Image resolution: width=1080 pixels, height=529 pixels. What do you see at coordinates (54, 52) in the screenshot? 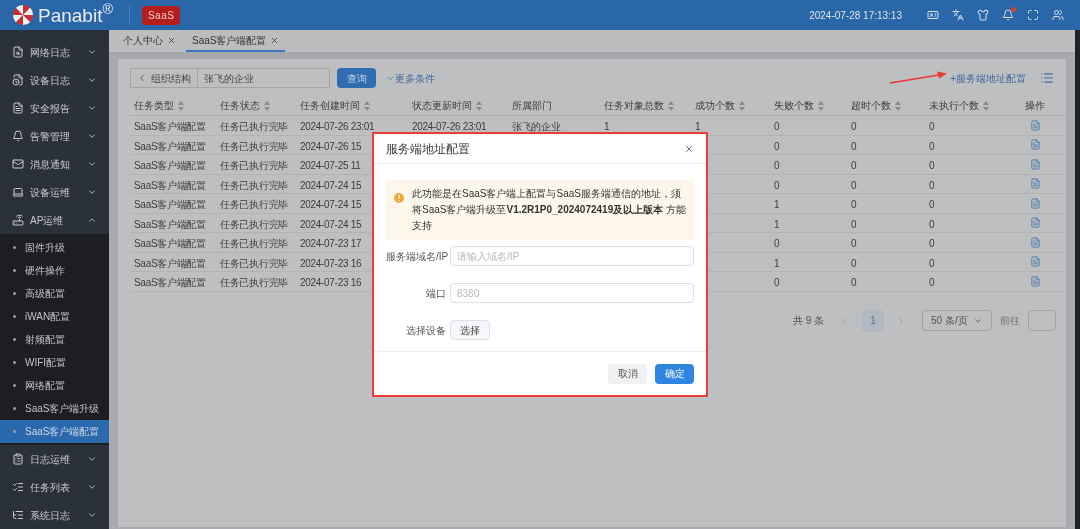
I see `nav-item: 网络日志` at bounding box center [54, 52].